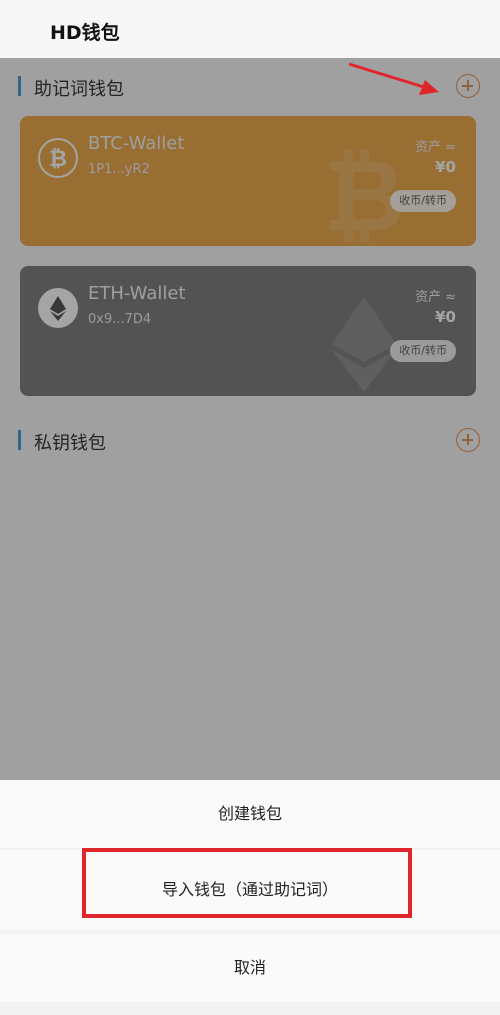  What do you see at coordinates (393, 78) in the screenshot?
I see `annotation-arrow-icon` at bounding box center [393, 78].